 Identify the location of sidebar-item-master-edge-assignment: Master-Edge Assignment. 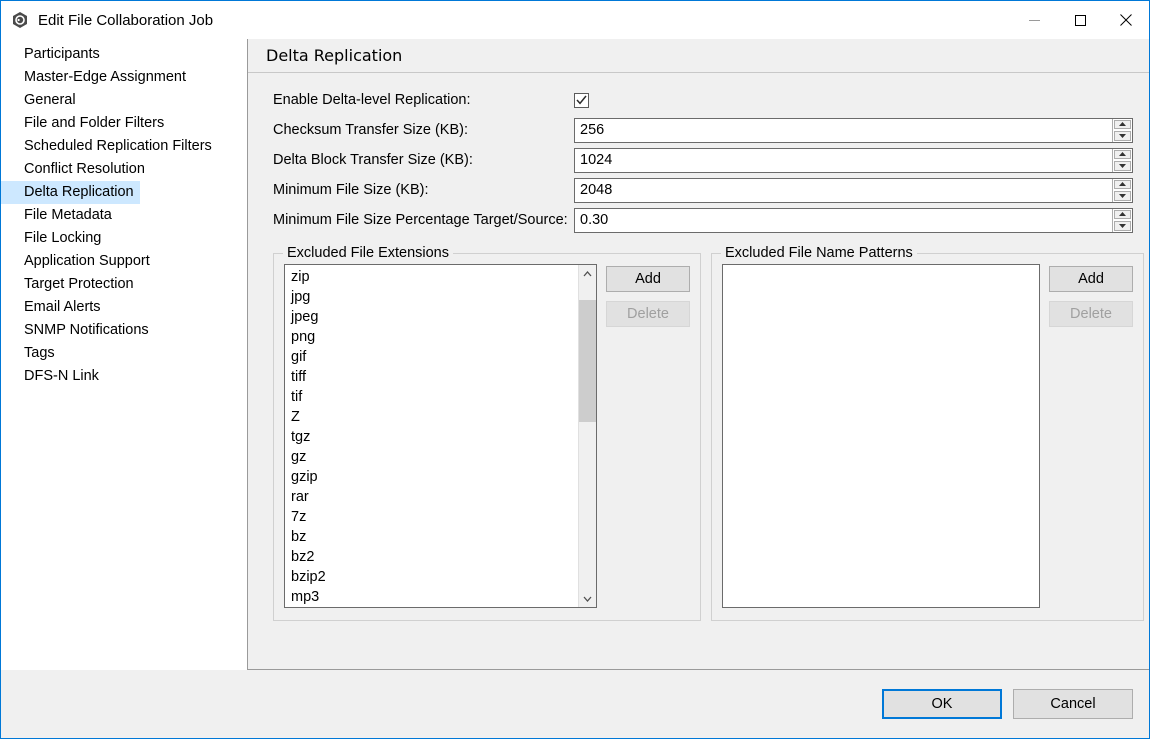
(96, 77).